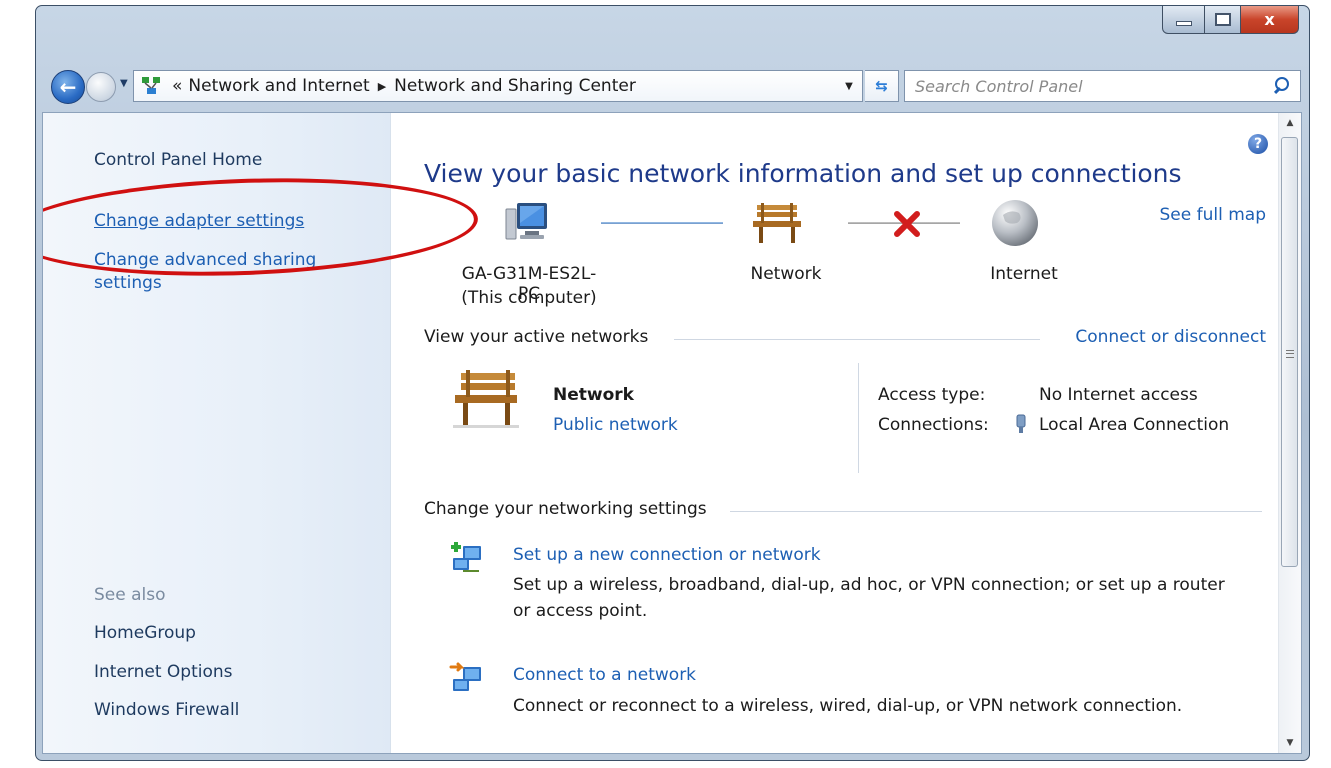  I want to click on setup-new-connection-desc-line2: or access point., so click(580, 611).